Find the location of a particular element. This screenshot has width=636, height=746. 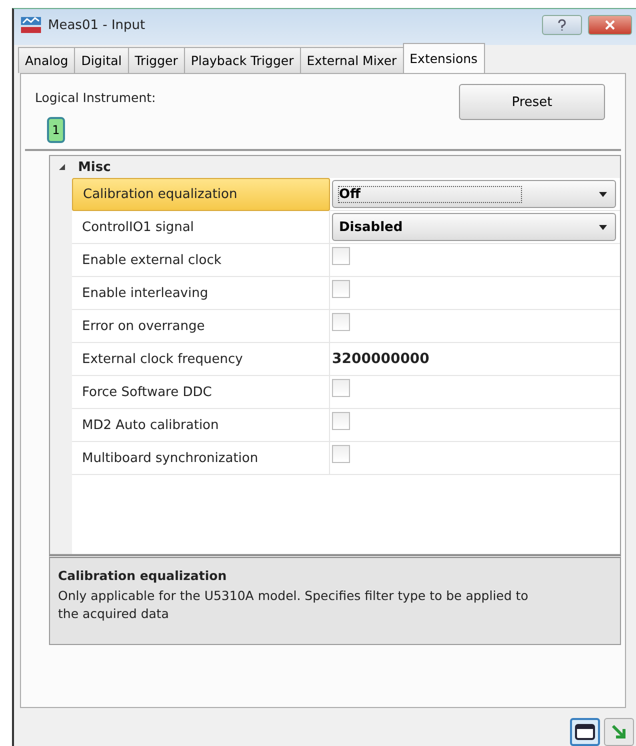

tab: Analog is located at coordinates (47, 60).